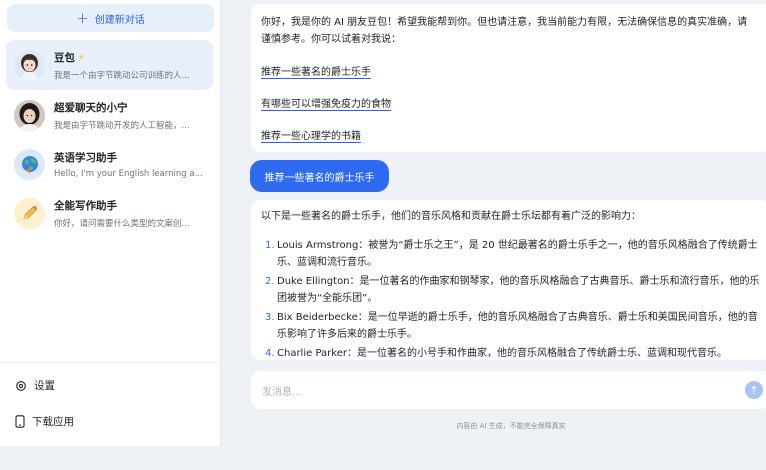  I want to click on new-chat-button: + 创建新对话, so click(110, 18).